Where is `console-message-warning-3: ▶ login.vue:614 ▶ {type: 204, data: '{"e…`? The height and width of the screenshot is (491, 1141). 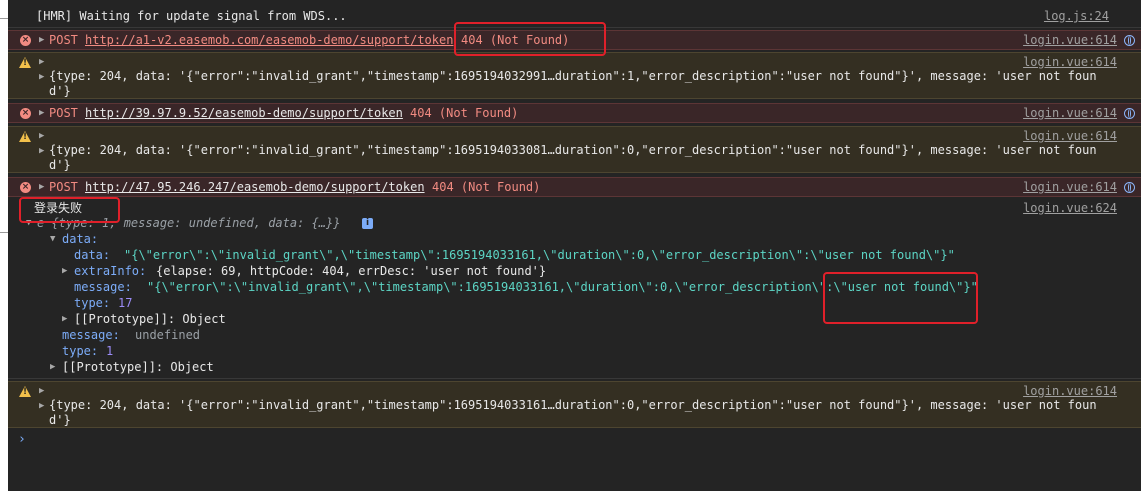 console-message-warning-3: ▶ login.vue:614 ▶ {type: 204, data: '{"e… is located at coordinates (574, 404).